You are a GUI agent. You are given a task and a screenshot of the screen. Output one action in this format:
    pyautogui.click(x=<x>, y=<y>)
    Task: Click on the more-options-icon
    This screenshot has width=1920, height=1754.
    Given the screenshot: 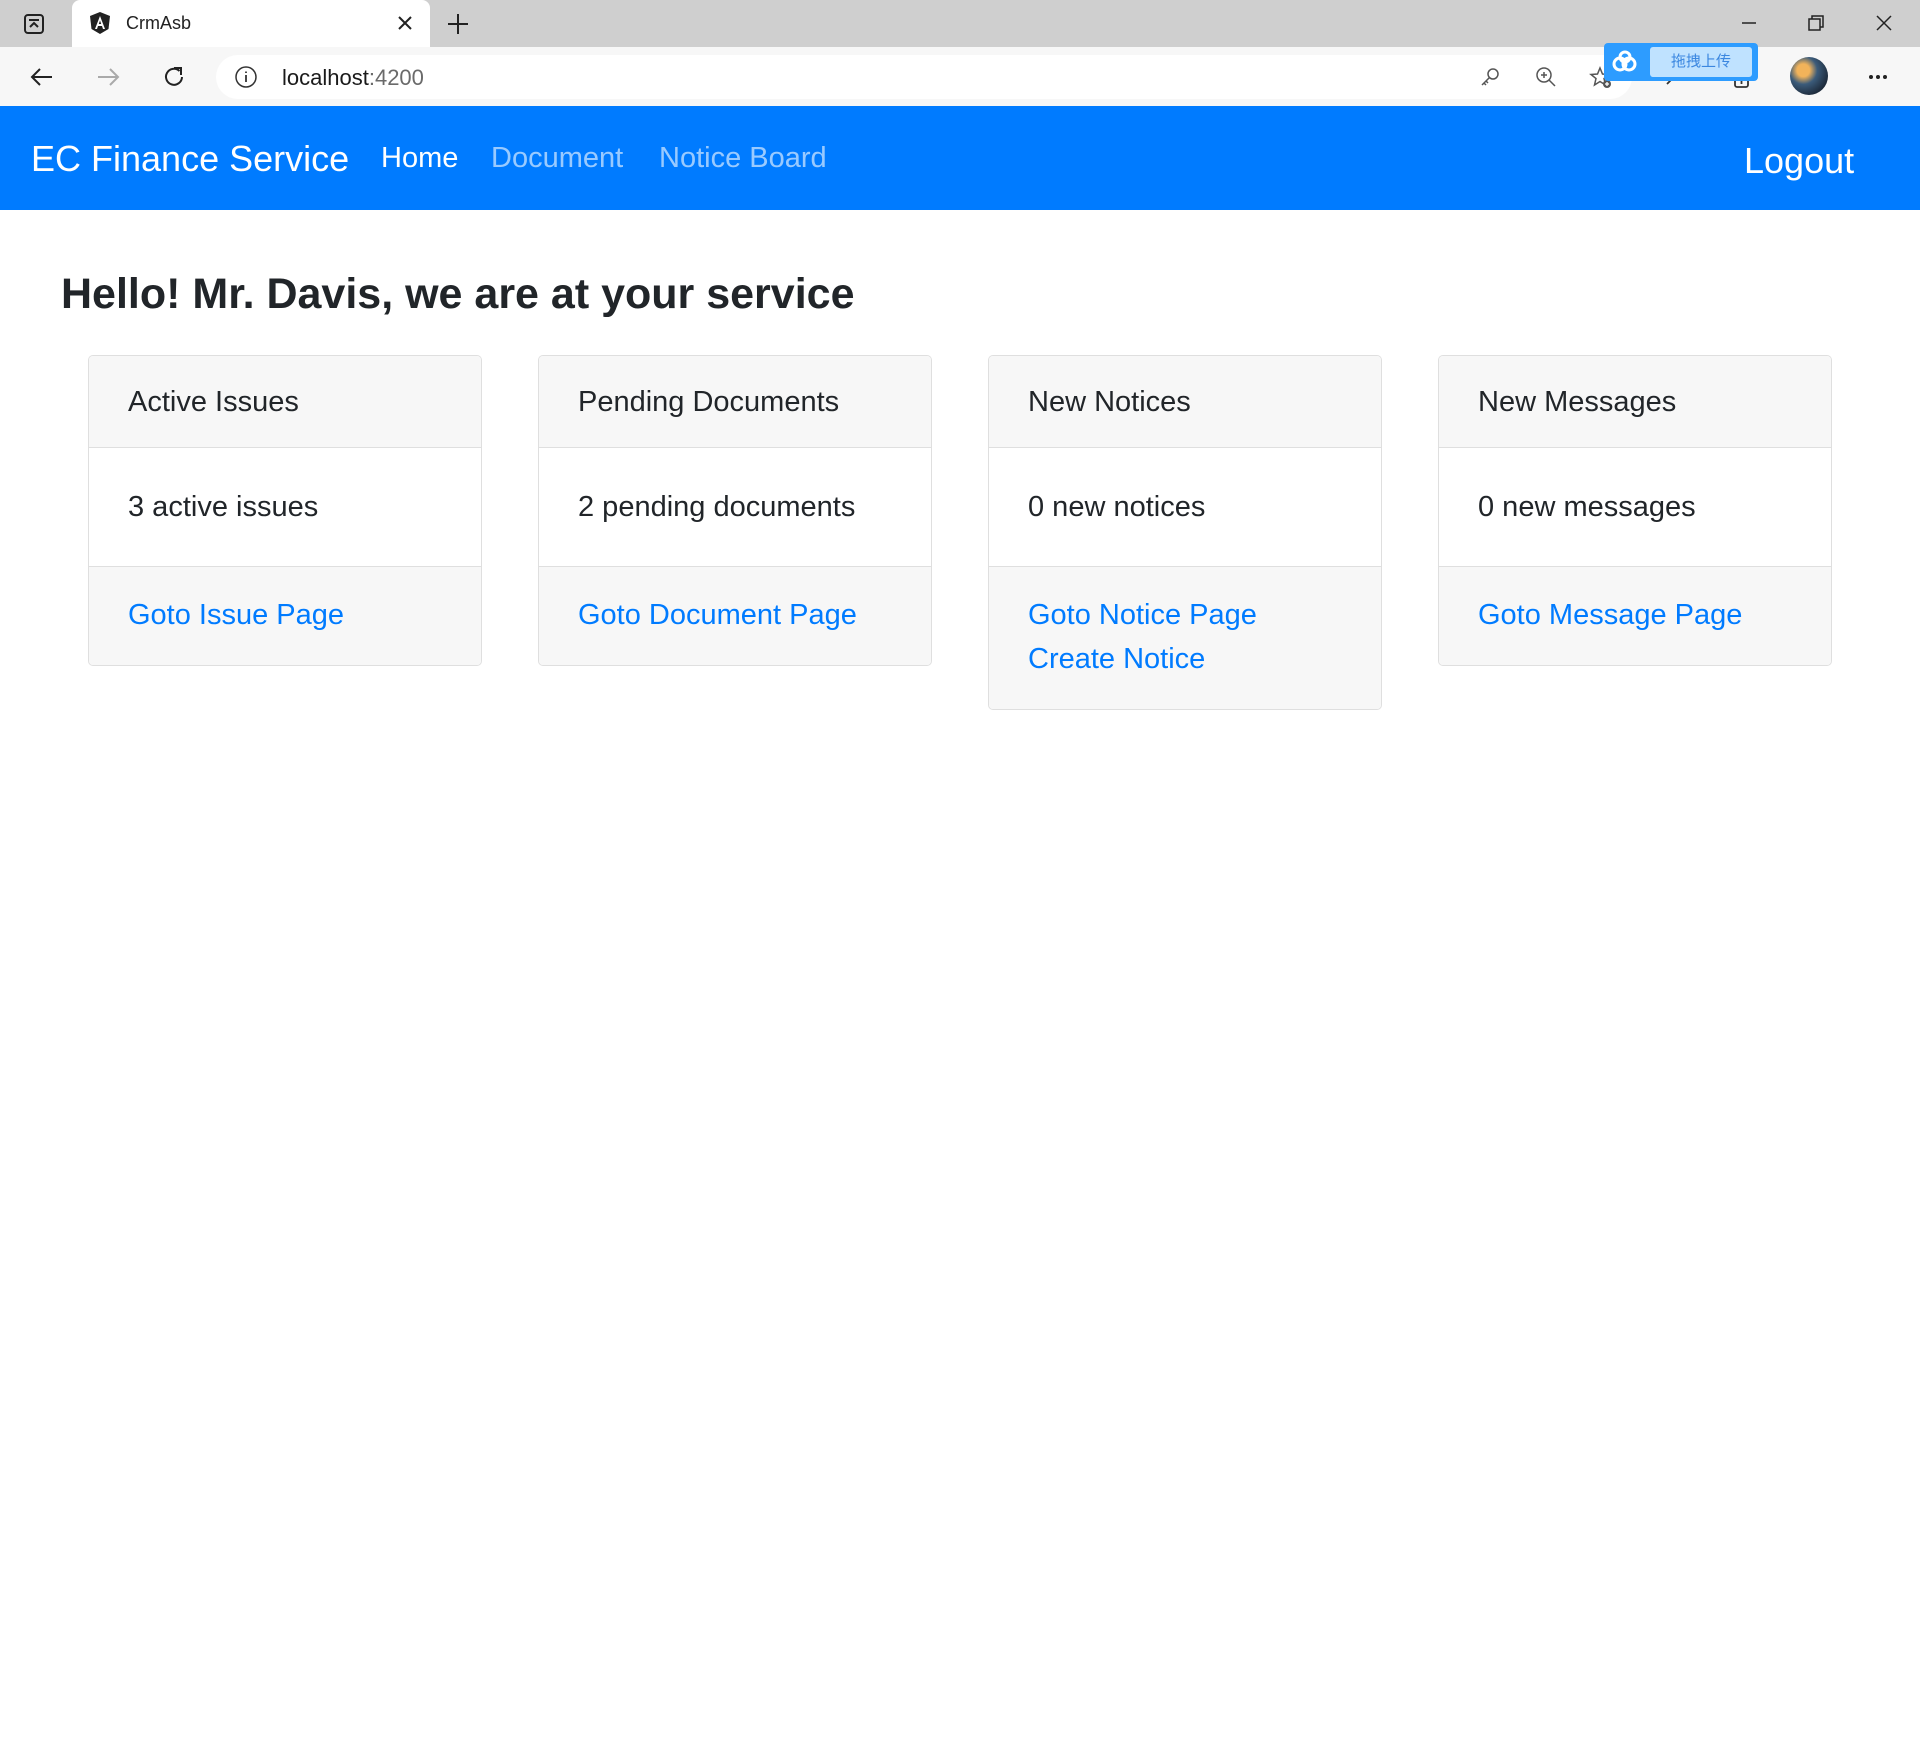 What is the action you would take?
    pyautogui.click(x=1878, y=77)
    